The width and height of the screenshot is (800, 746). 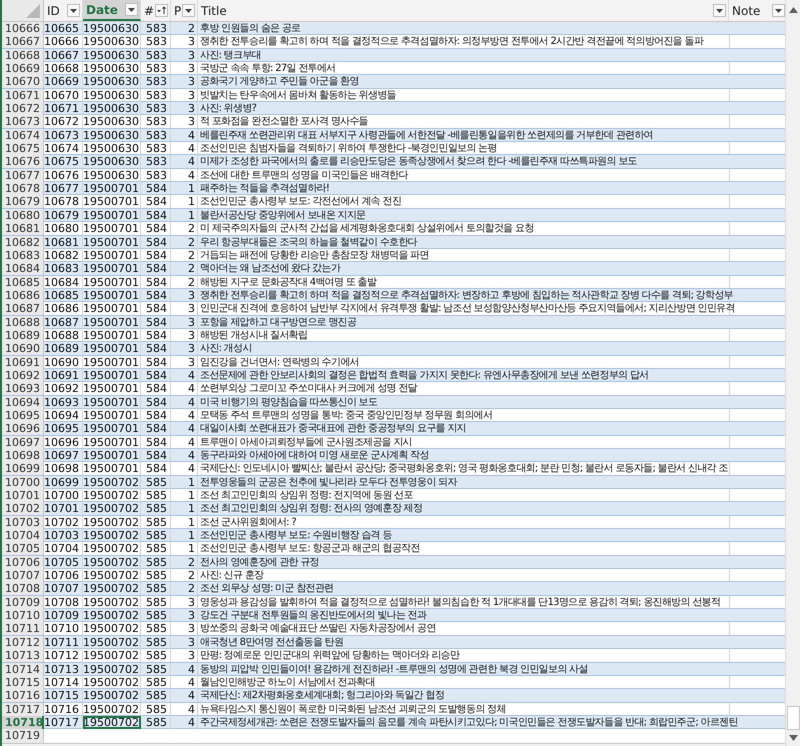 I want to click on table-cell: 10680, so click(x=63, y=229).